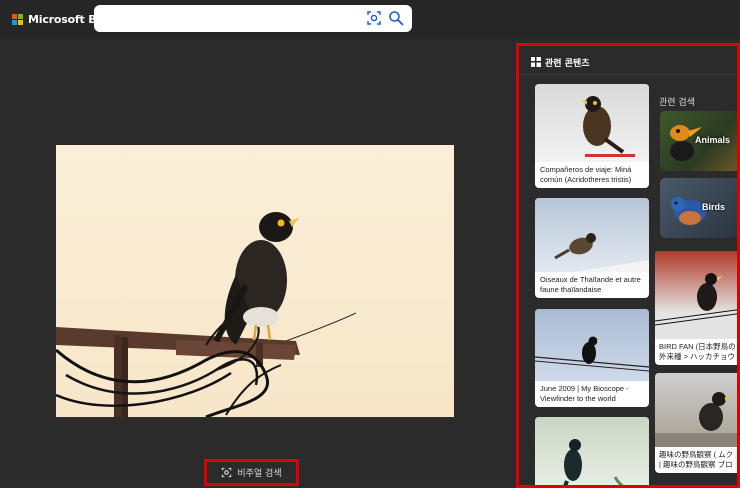 The image size is (740, 488). I want to click on tab-divider, so click(628, 74).